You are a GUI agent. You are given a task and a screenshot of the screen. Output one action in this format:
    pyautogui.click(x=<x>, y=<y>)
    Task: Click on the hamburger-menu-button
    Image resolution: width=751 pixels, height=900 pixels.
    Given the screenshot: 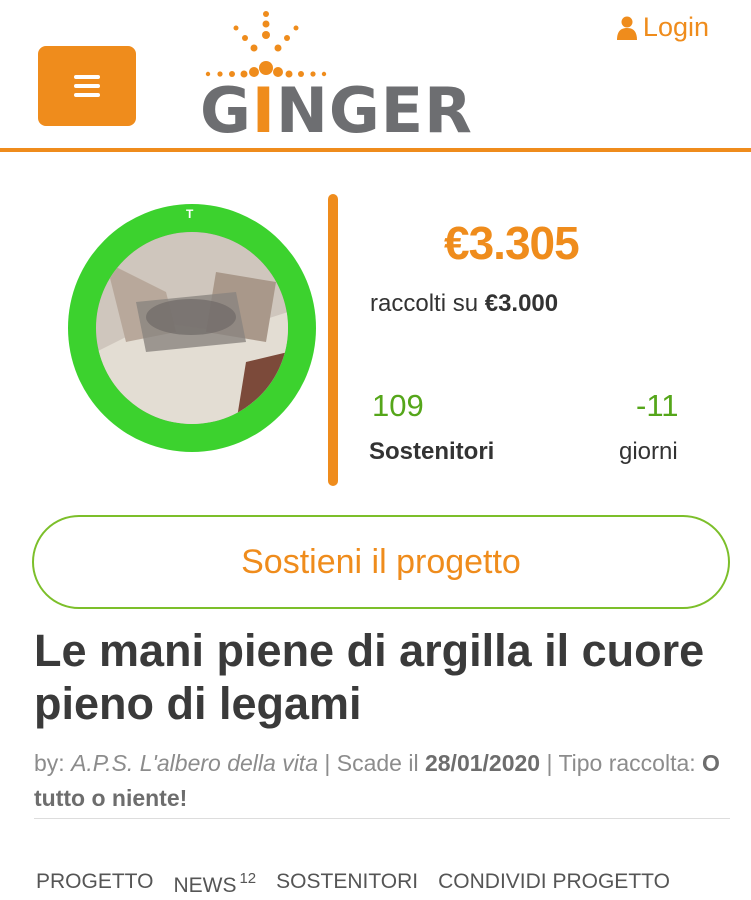 What is the action you would take?
    pyautogui.click(x=87, y=86)
    